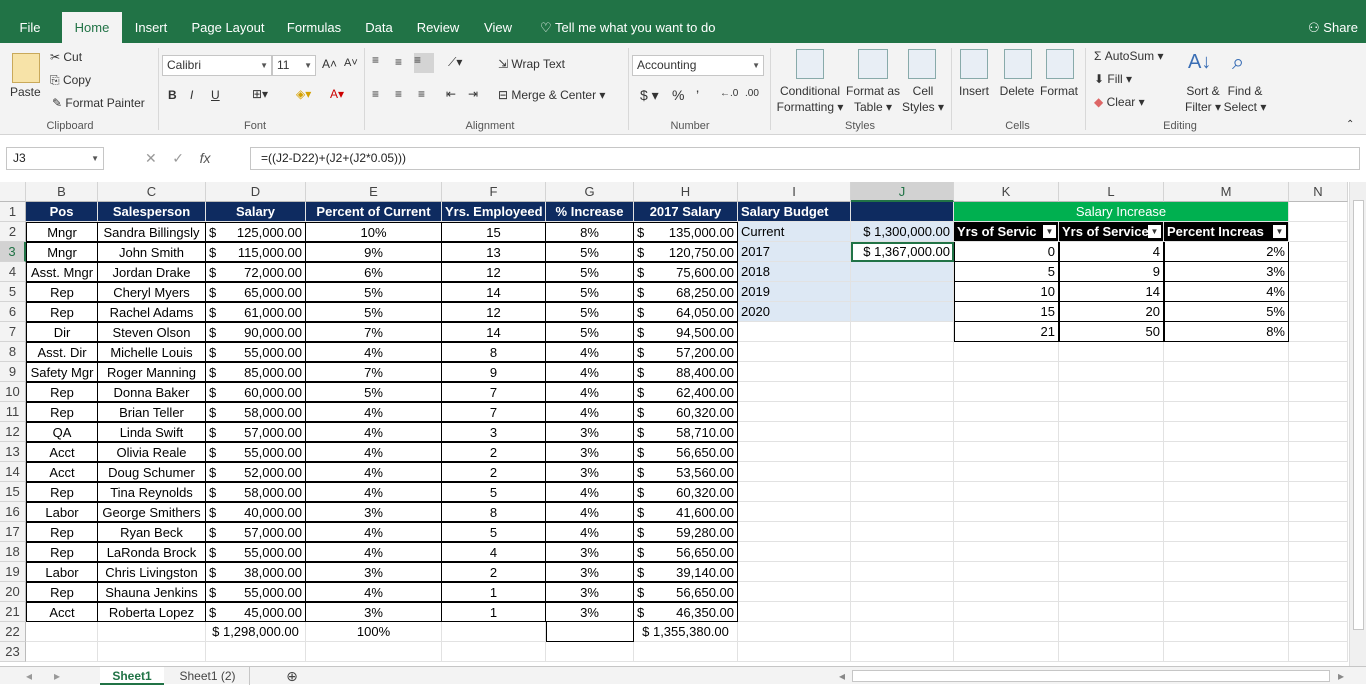  What do you see at coordinates (374, 372) in the screenshot?
I see `percent-of-current-cell: 7%` at bounding box center [374, 372].